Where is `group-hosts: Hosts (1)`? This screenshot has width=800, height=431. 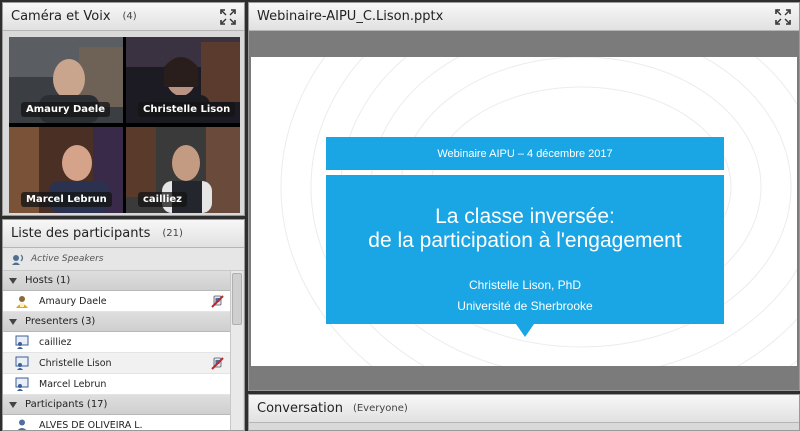 group-hosts: Hosts (1) is located at coordinates (117, 281).